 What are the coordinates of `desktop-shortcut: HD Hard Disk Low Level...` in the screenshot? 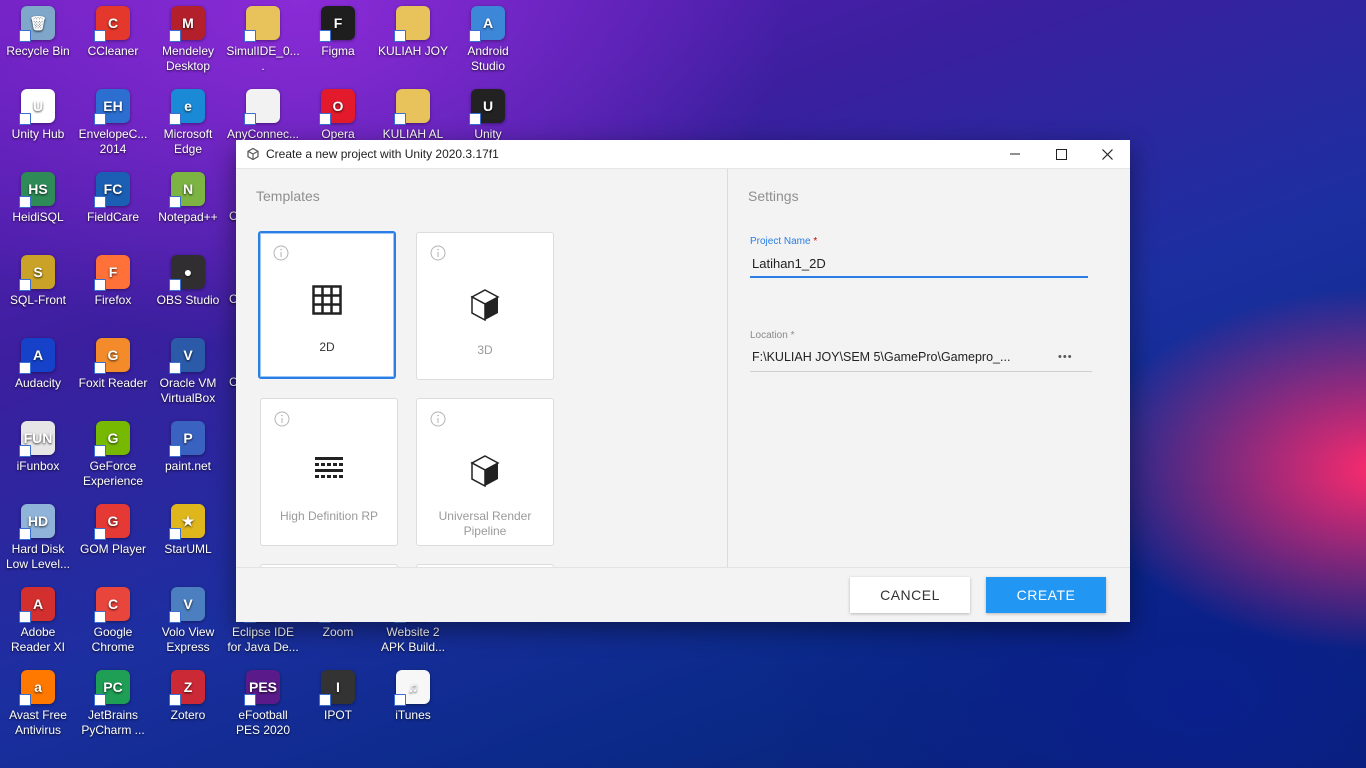 It's located at (38, 538).